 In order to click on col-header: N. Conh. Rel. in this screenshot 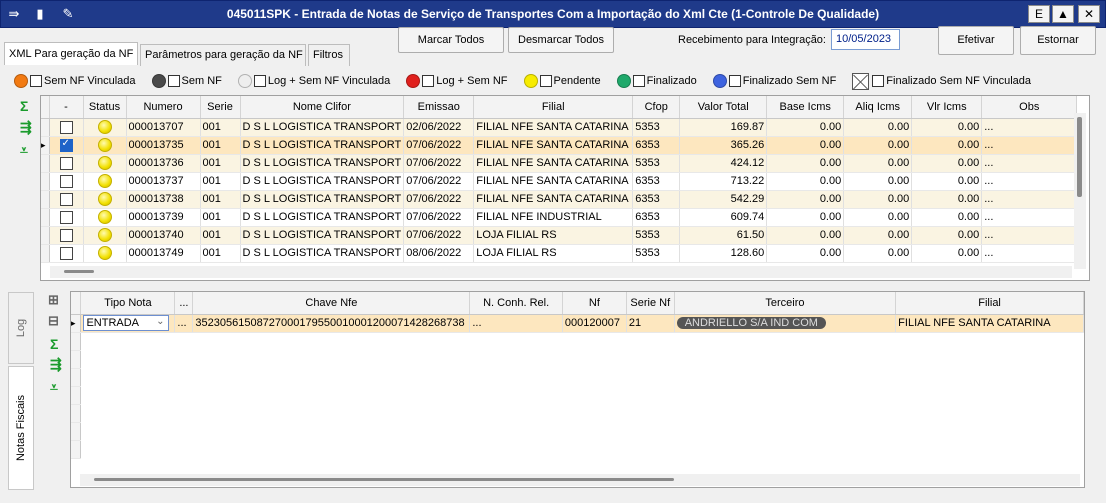, I will do `click(516, 303)`.